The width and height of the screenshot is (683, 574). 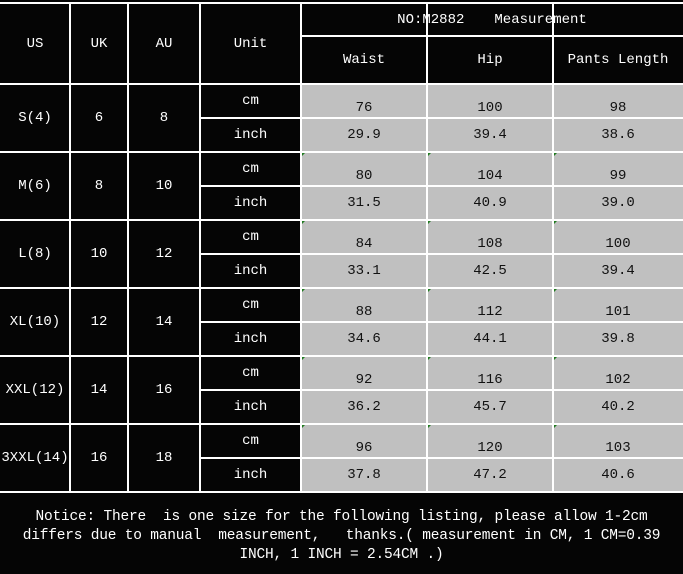 What do you see at coordinates (618, 448) in the screenshot?
I see `value-cm-text: 103` at bounding box center [618, 448].